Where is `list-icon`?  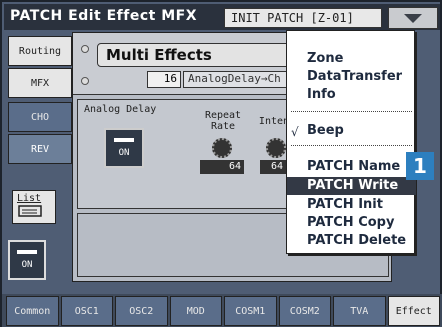
list-icon is located at coordinates (30, 211).